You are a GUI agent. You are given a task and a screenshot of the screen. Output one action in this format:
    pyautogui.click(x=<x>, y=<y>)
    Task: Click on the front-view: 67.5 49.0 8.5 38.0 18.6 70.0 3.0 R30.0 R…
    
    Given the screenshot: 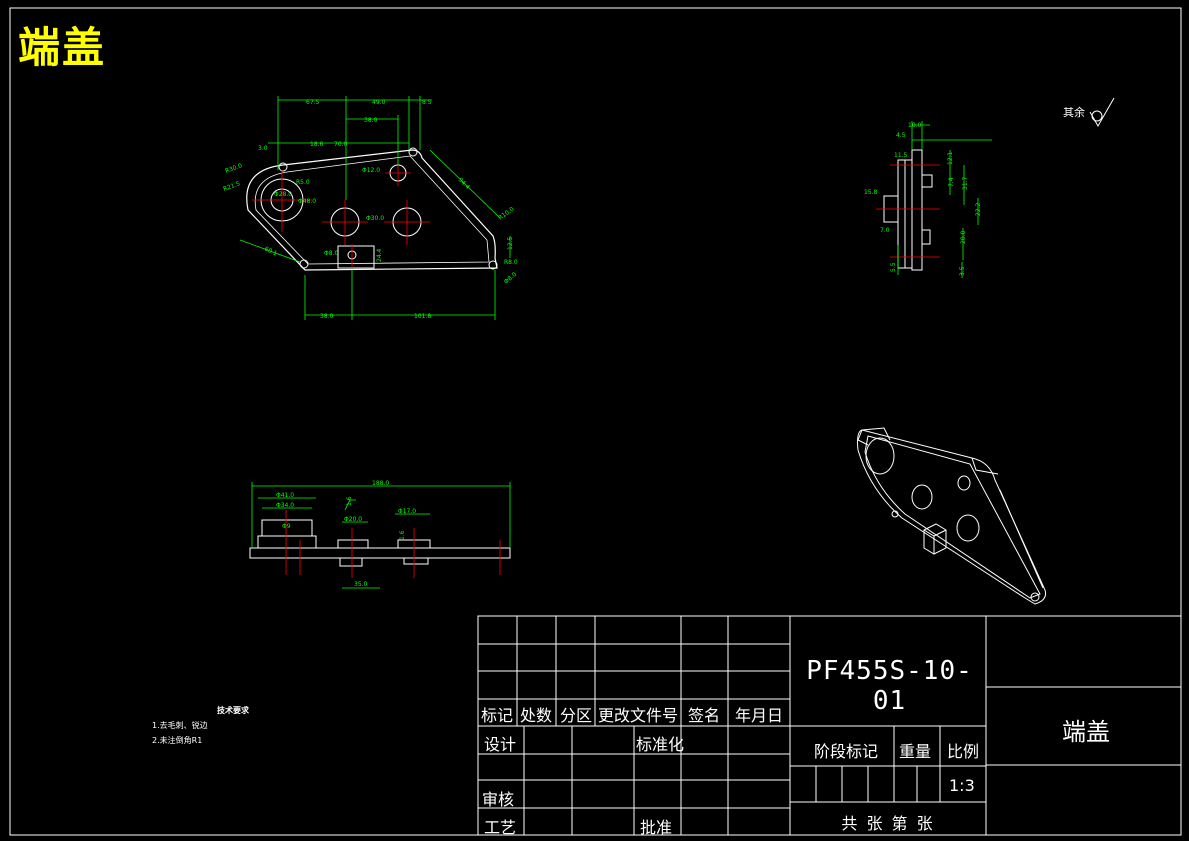 What is the action you would take?
    pyautogui.click(x=370, y=208)
    